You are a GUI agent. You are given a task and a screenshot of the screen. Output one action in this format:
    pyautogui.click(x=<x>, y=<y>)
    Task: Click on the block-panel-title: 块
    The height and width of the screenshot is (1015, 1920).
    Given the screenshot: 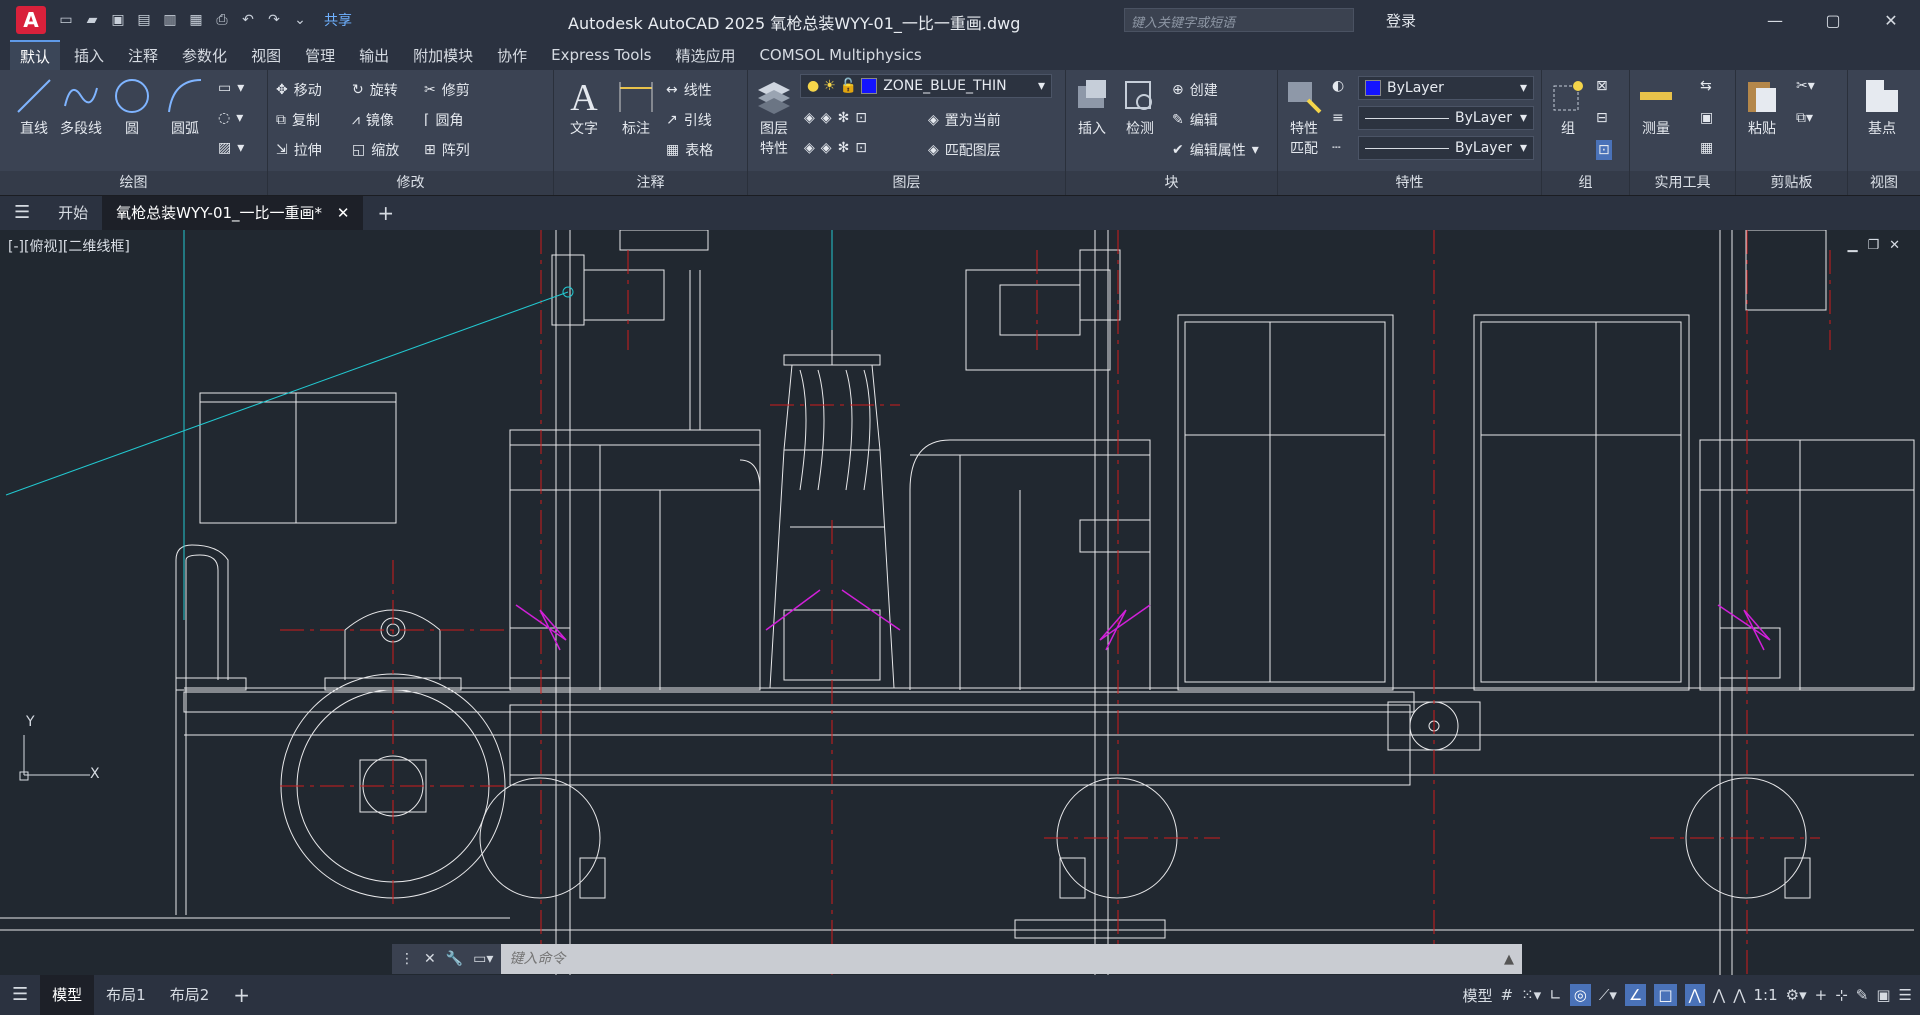 What is the action you would take?
    pyautogui.click(x=1171, y=183)
    